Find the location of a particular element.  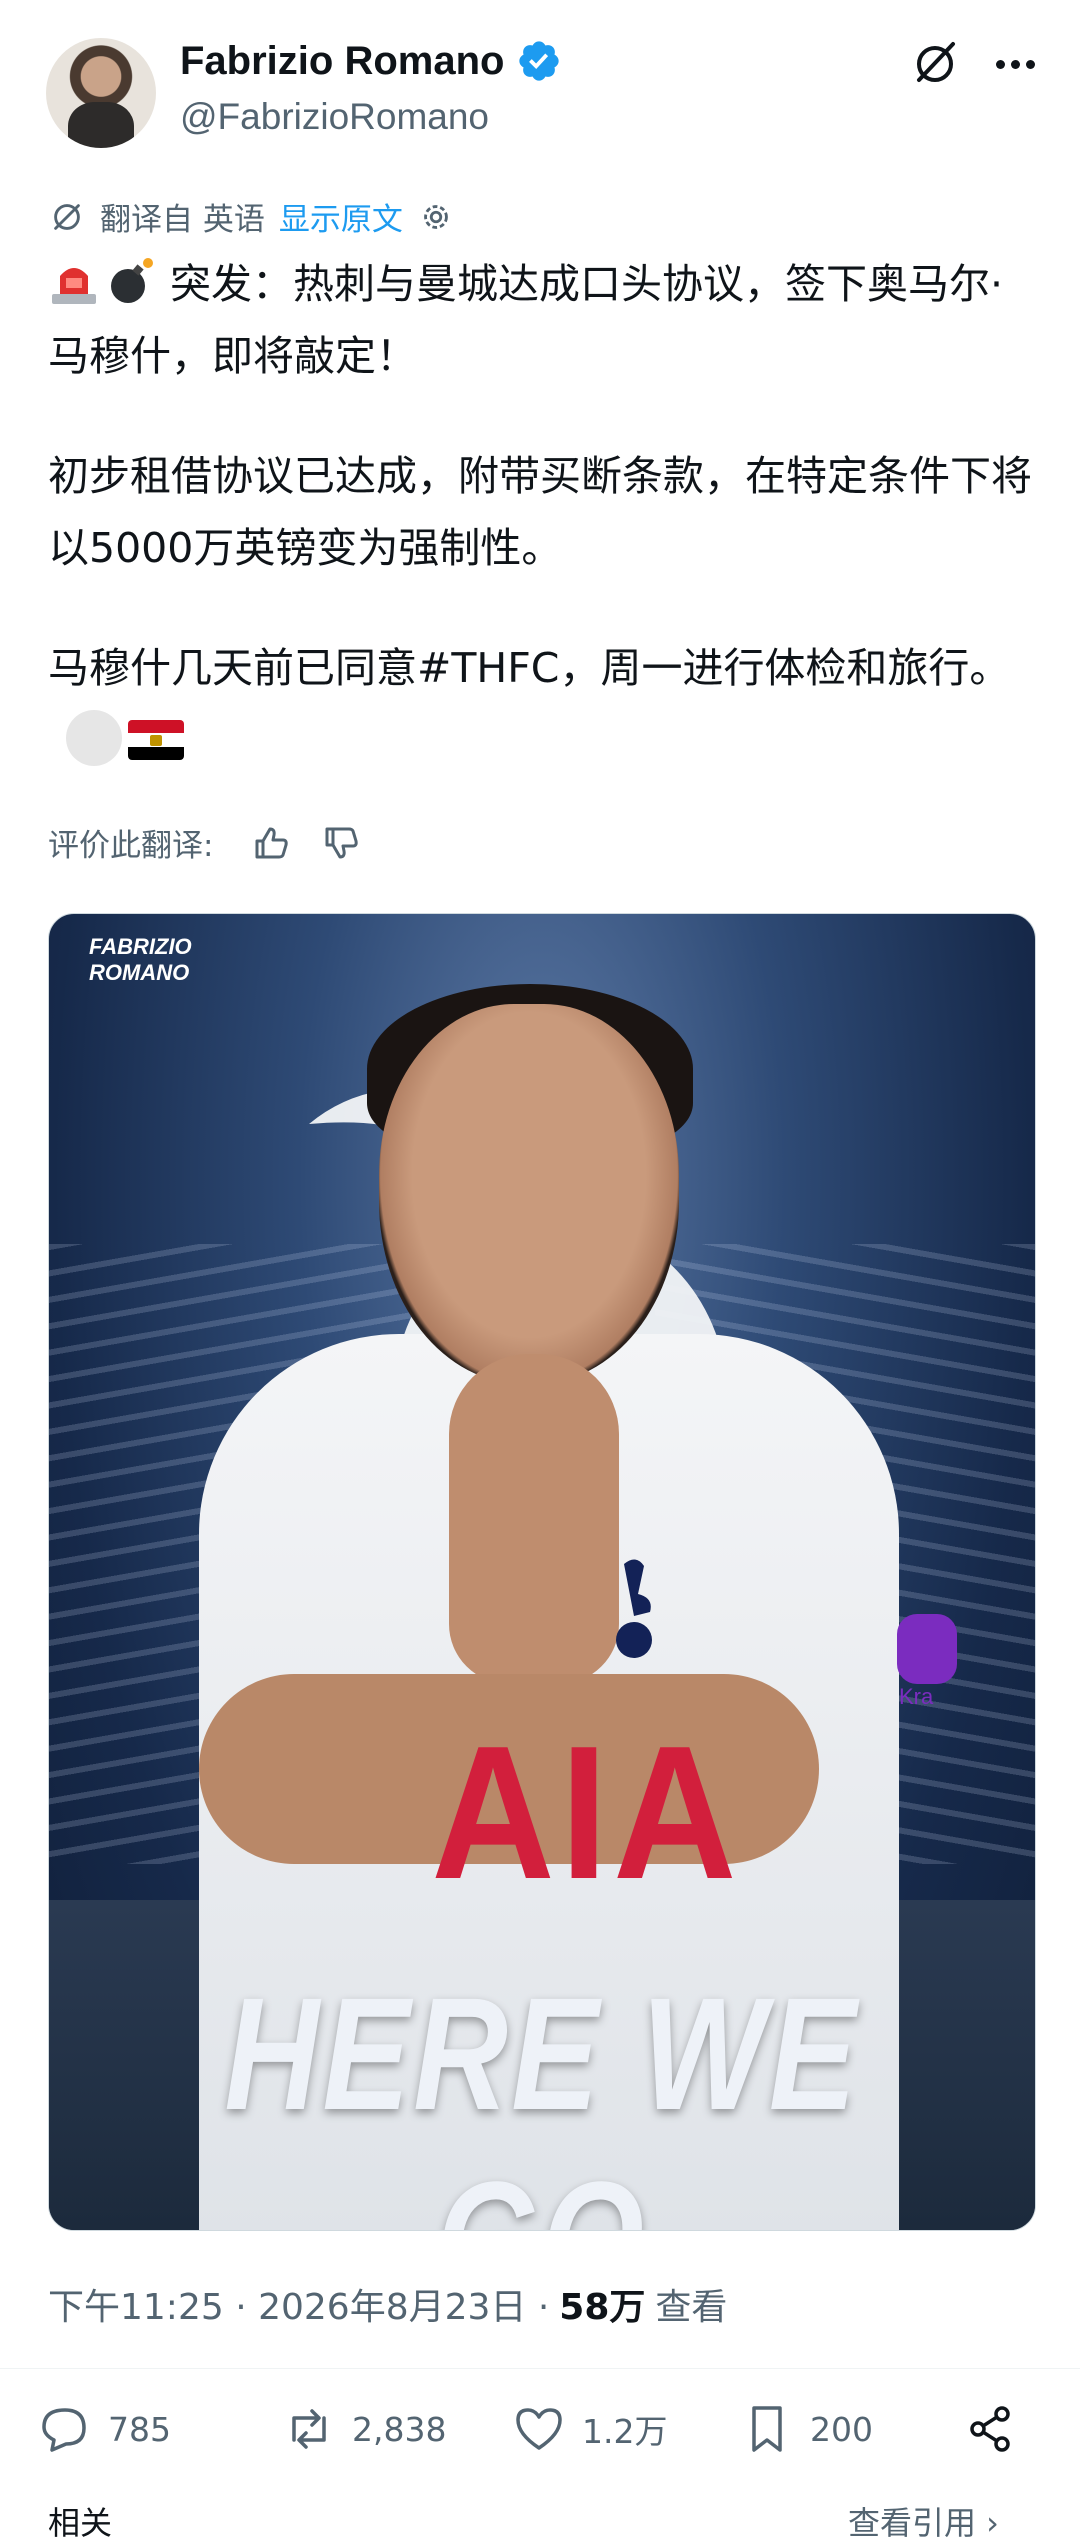

action-bar: 785 2,838 1.2万 200 is located at coordinates (540, 2445).